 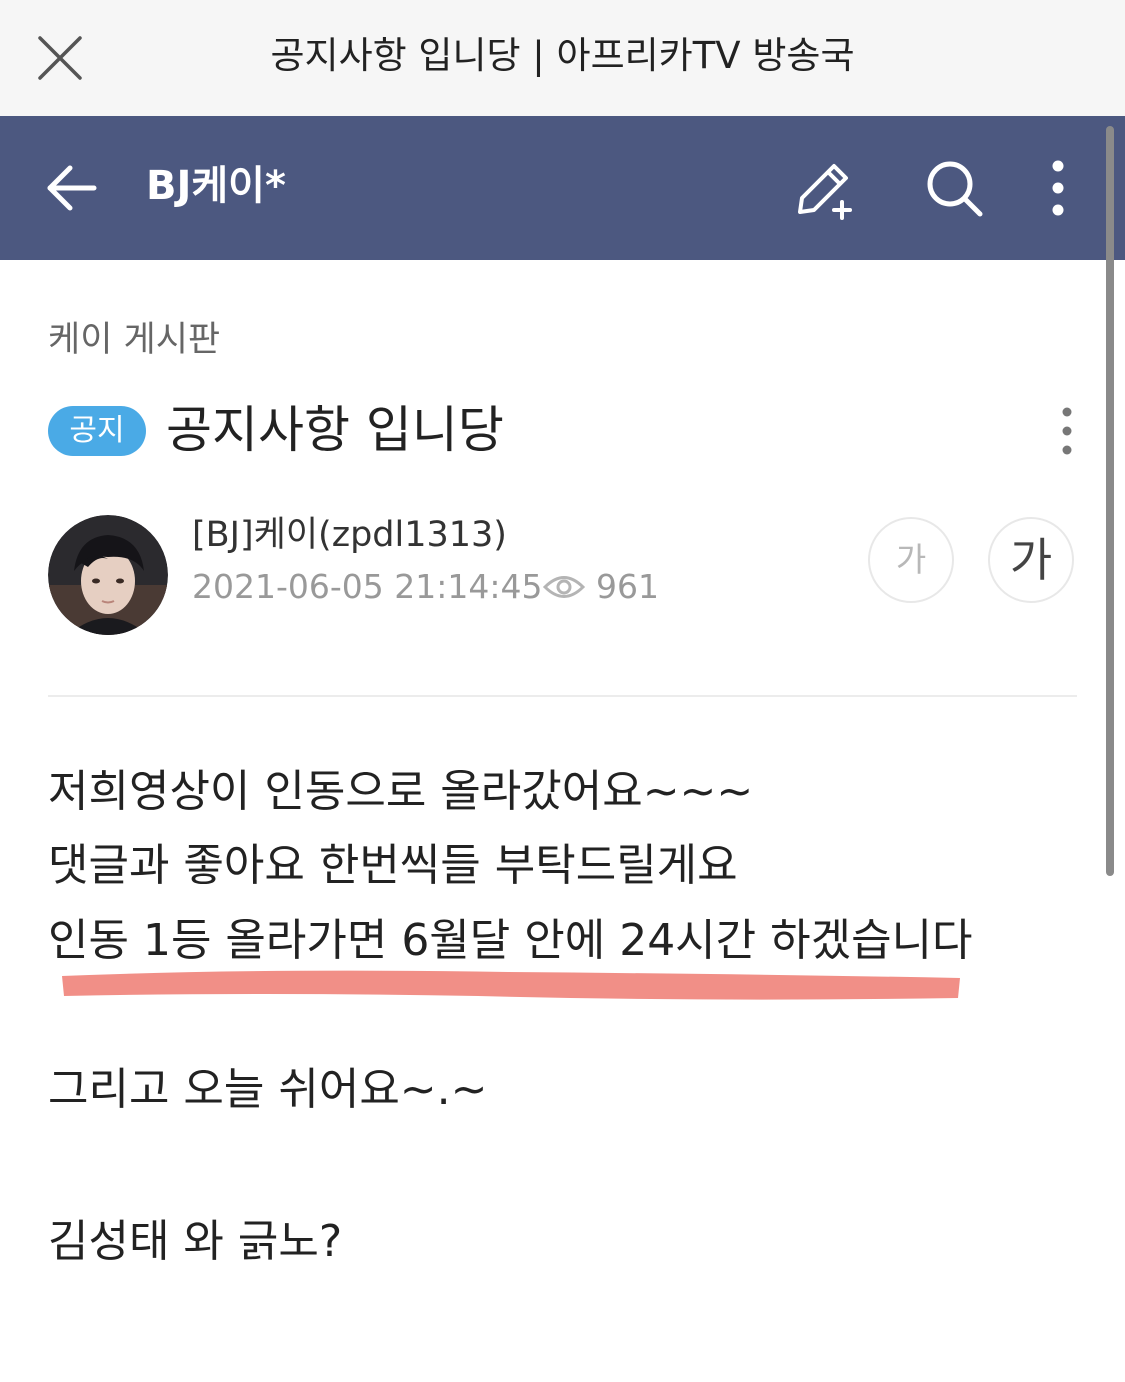 I want to click on back-arrow-icon, so click(x=72, y=188).